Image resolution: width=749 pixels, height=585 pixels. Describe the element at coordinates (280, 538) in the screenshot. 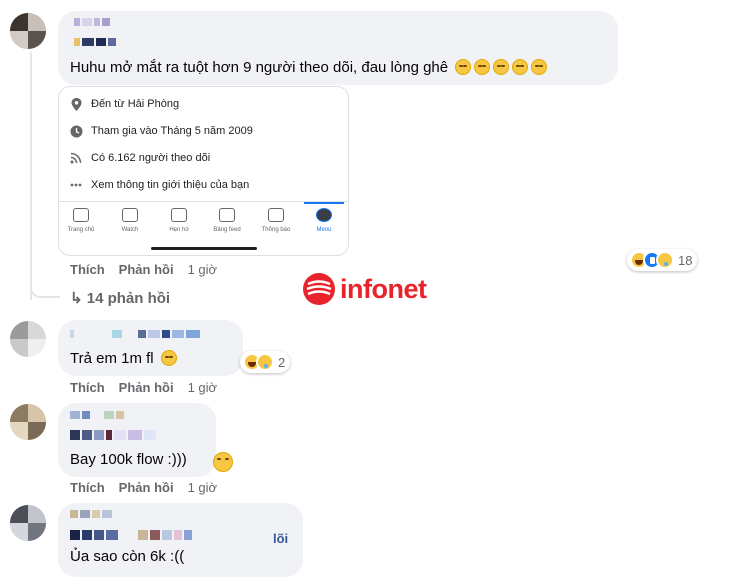

I see `author-name-suffix: lõi` at that location.